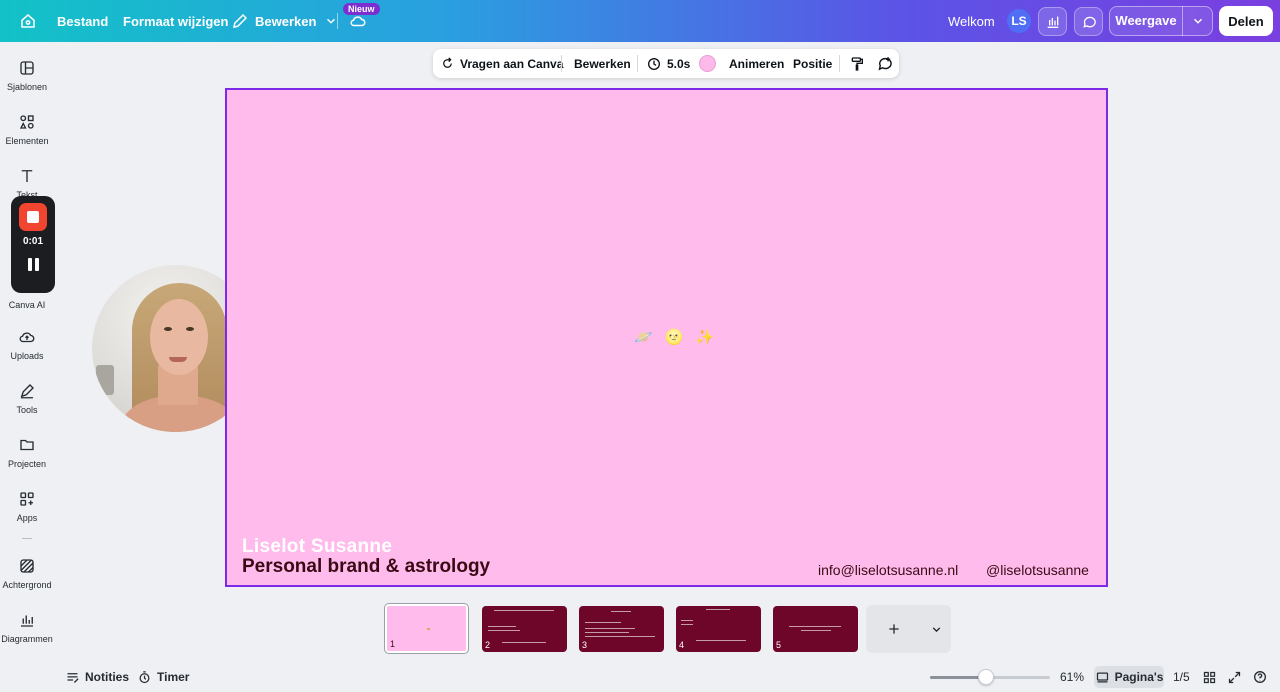 The width and height of the screenshot is (1280, 692). I want to click on recording-timer: 0:01, so click(32, 241).